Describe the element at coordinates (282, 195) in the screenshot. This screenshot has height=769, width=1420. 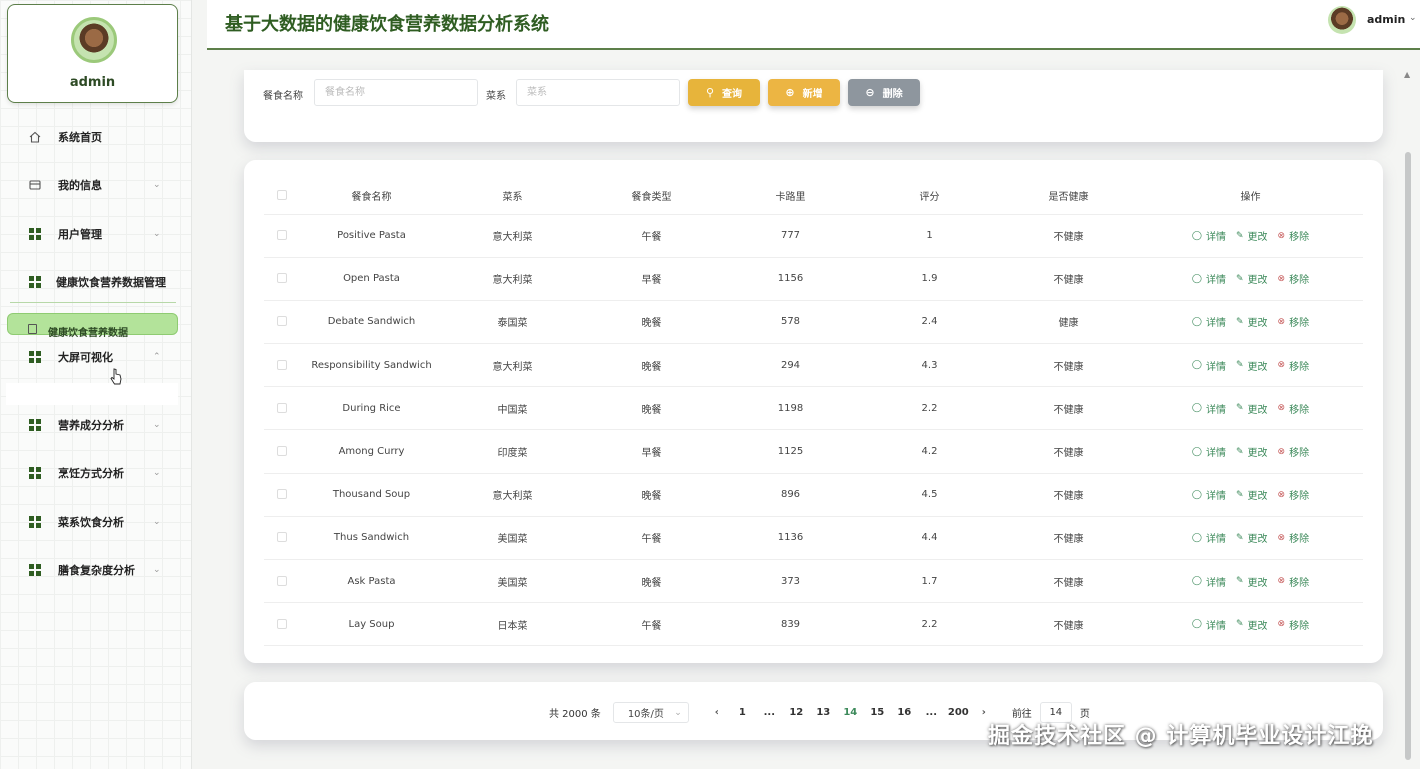
I see `select-all-checkbox` at that location.